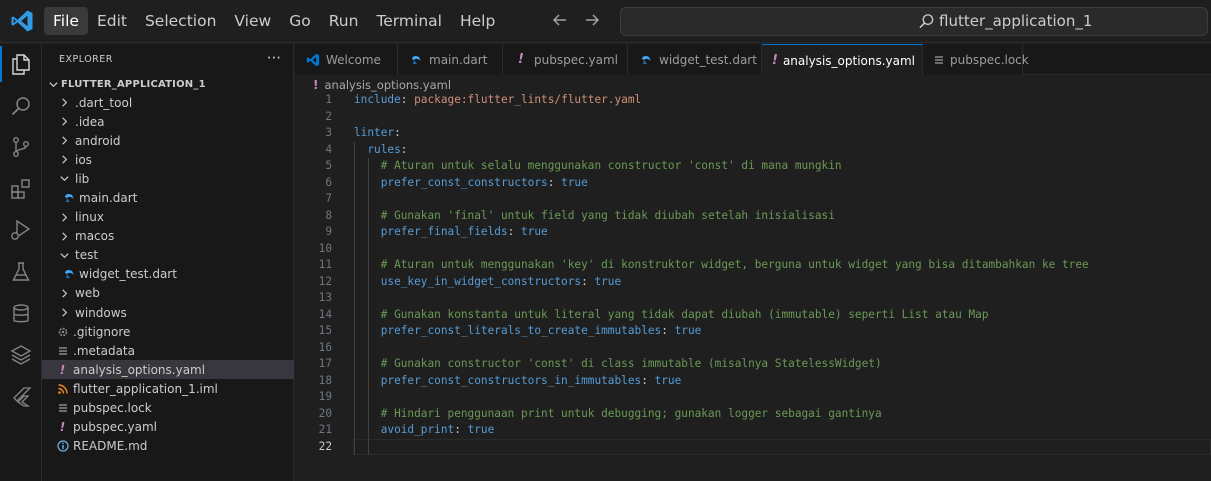  Describe the element at coordinates (487, 282) in the screenshot. I see `line-text: use_key_in_widget_constructors: true` at that location.